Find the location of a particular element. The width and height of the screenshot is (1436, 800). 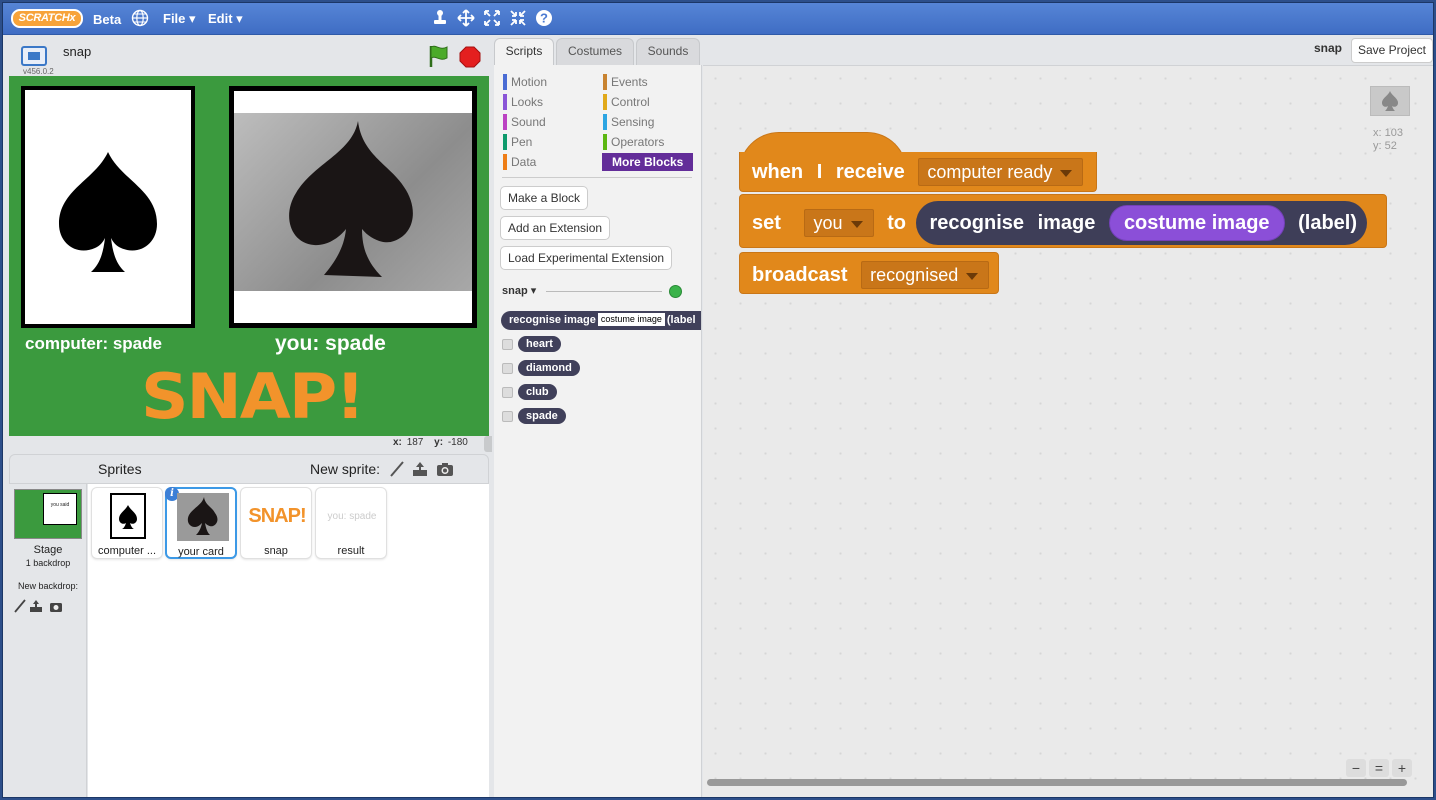

zoom-out-icon: − is located at coordinates (1356, 768).